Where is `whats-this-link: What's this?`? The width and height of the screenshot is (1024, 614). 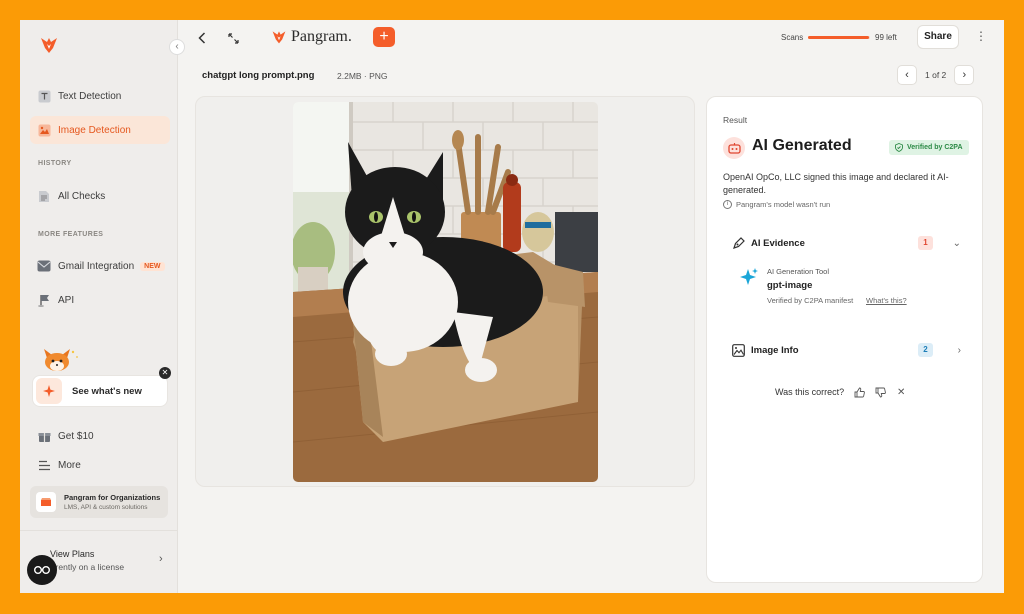
whats-this-link: What's this? is located at coordinates (886, 300).